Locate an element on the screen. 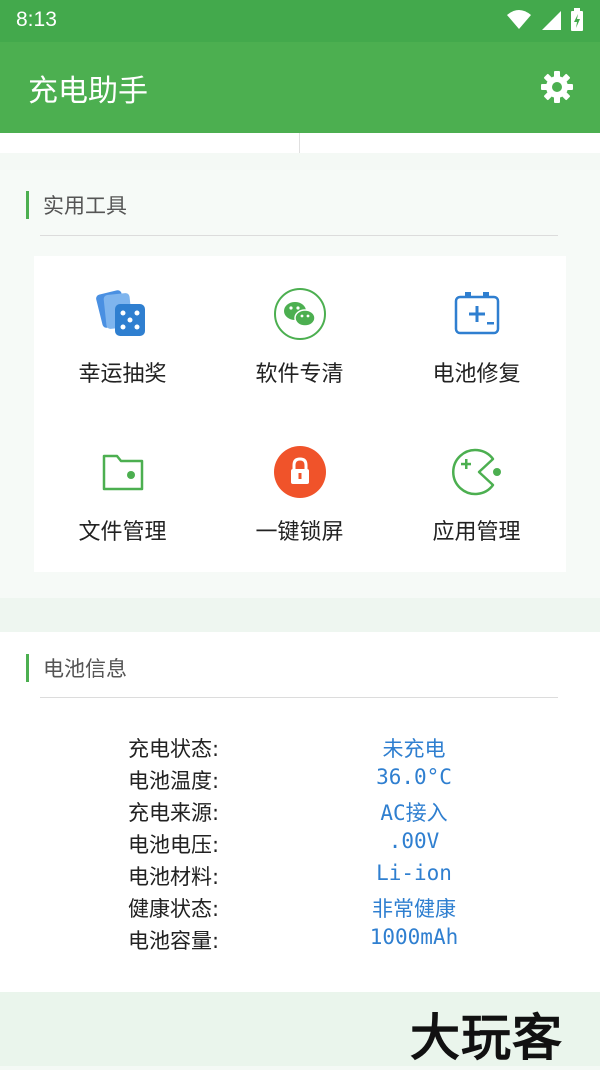  battery-section-header: 电池信息 is located at coordinates (76, 668).